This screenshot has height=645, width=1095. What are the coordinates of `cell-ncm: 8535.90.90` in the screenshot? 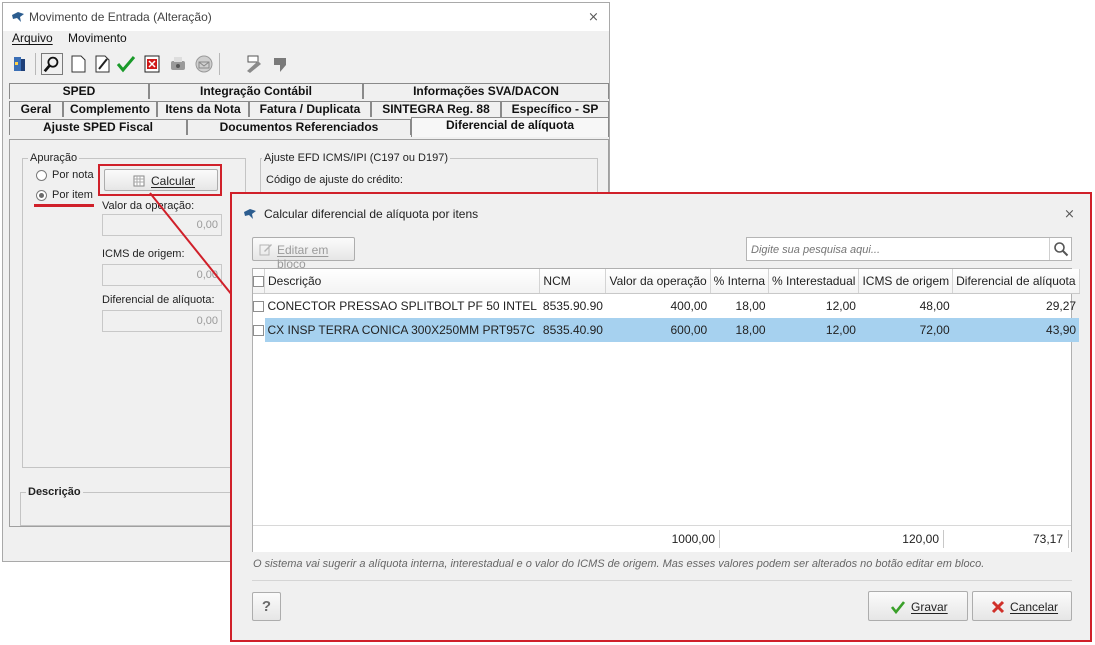 It's located at (572, 306).